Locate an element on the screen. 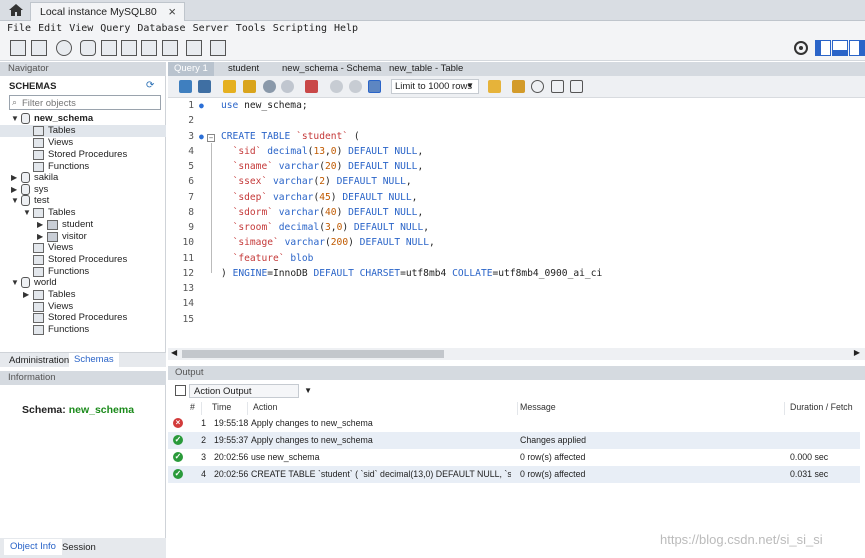 The image size is (865, 558). tab-new-table-table: new_table - Table is located at coordinates (426, 68).